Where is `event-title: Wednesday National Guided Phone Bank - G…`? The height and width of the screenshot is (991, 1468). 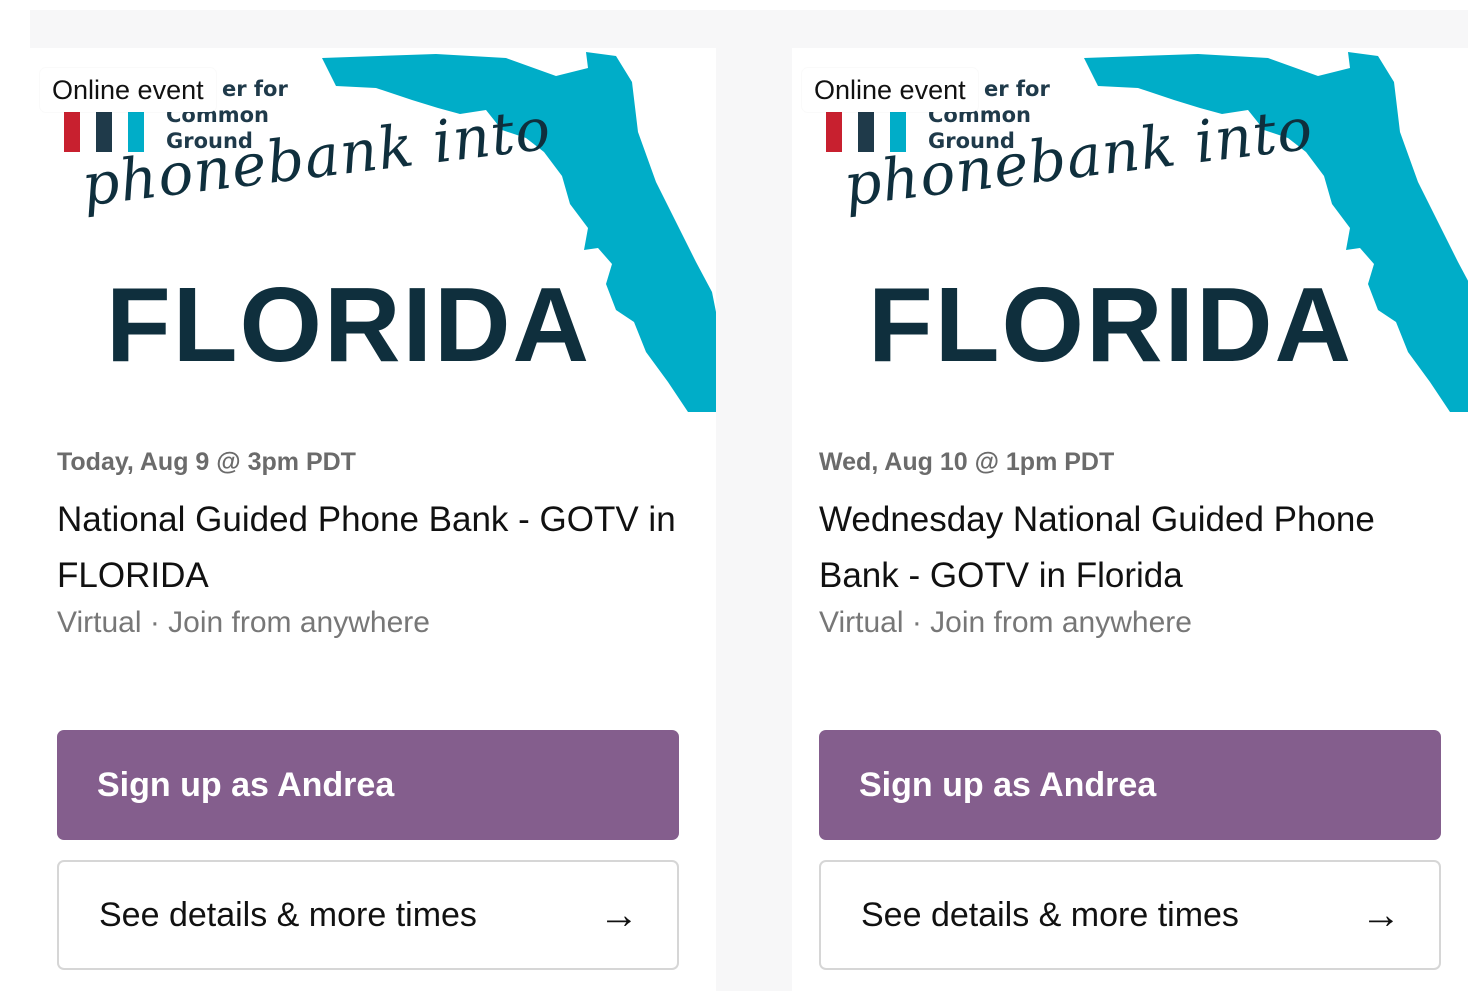
event-title: Wednesday National Guided Phone Bank - G… is located at coordinates (1139, 548).